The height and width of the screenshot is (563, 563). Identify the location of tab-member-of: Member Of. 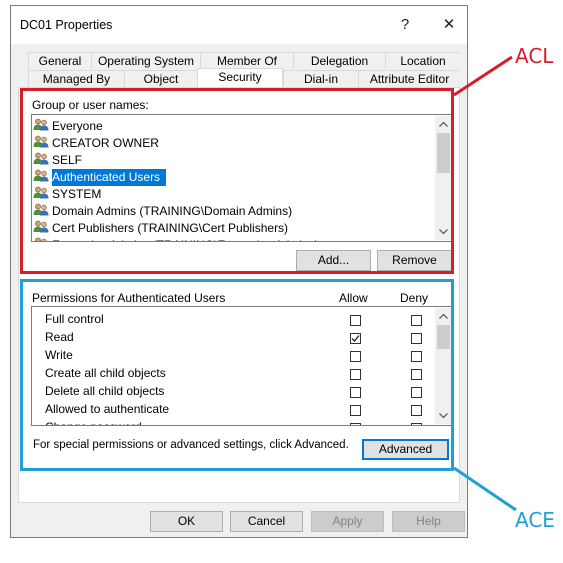
(246, 60).